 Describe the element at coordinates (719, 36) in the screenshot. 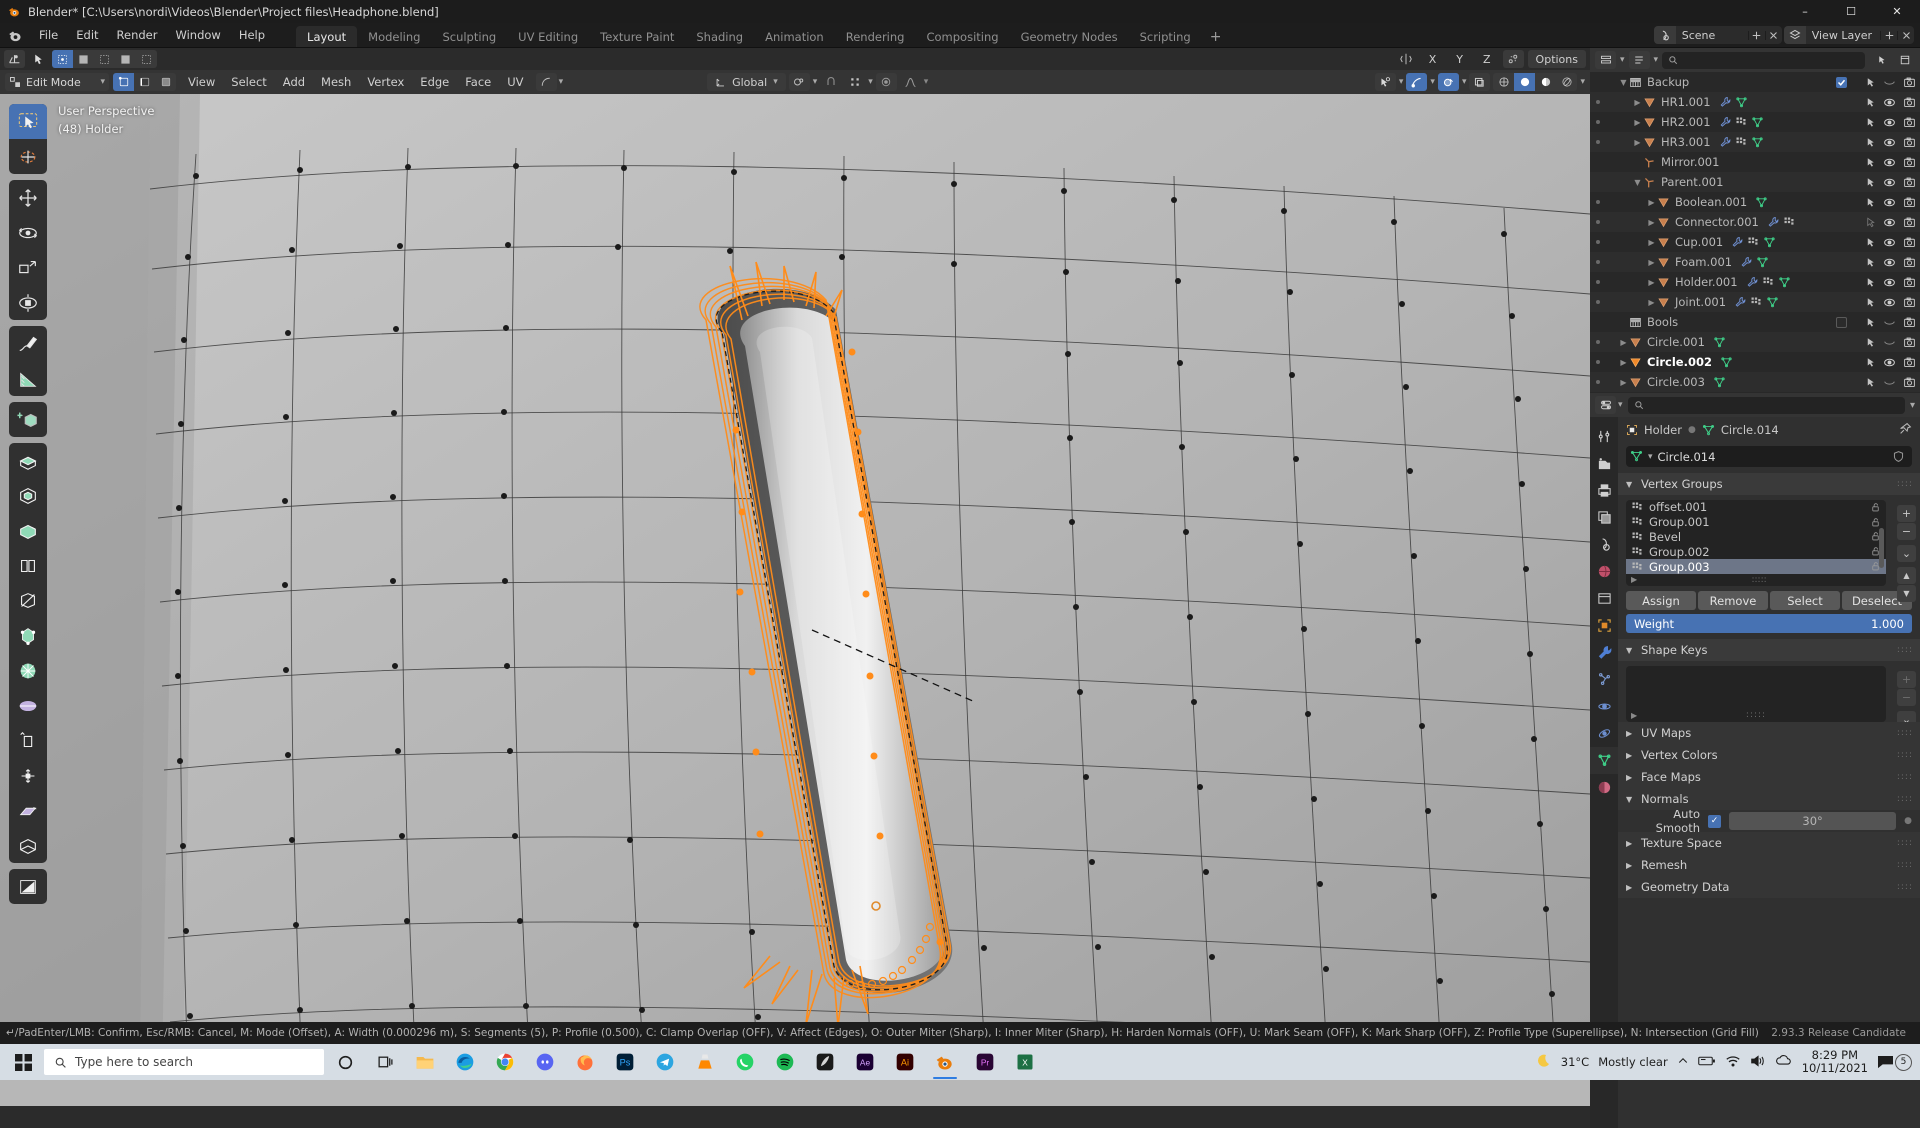

I see `workspace-tab-shading: Shading` at that location.